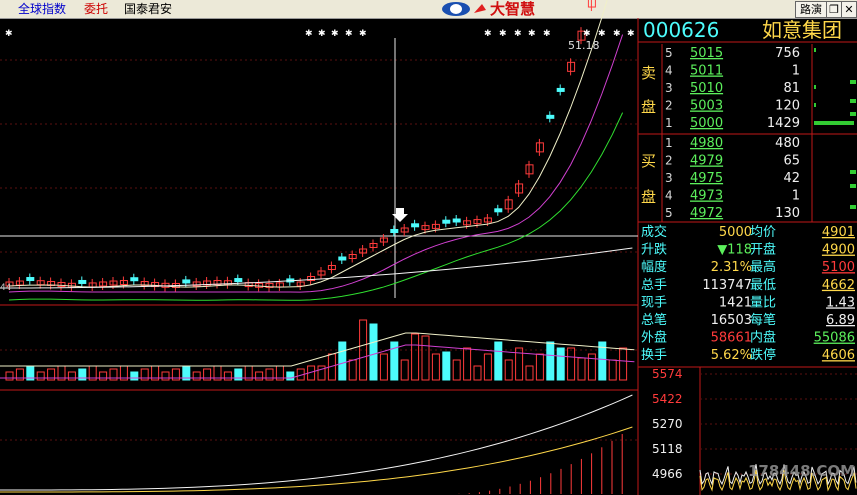 The height and width of the screenshot is (495, 857). Describe the element at coordinates (648, 197) in the screenshot. I see `buy-label: 盘` at that location.